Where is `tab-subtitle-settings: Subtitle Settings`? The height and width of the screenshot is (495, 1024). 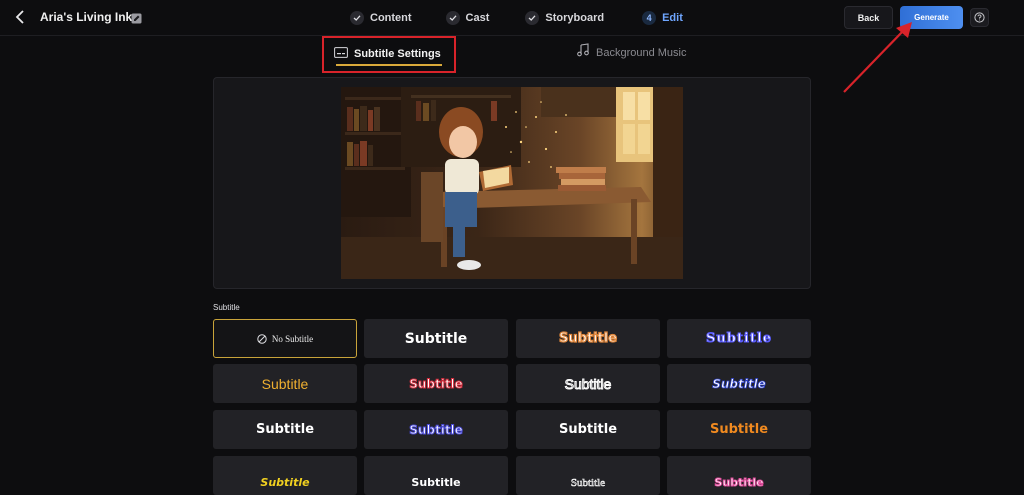
tab-subtitle-settings: Subtitle Settings is located at coordinates (389, 54).